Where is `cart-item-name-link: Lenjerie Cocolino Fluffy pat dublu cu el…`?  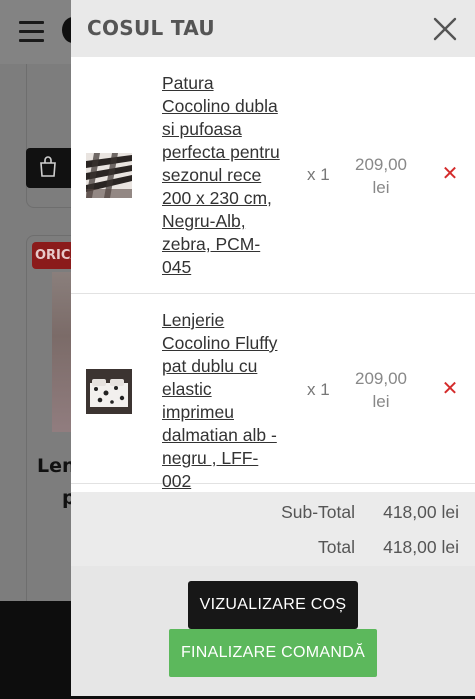
cart-item-name-link: Lenjerie Cocolino Fluffy pat dublu cu el… is located at coordinates (222, 401).